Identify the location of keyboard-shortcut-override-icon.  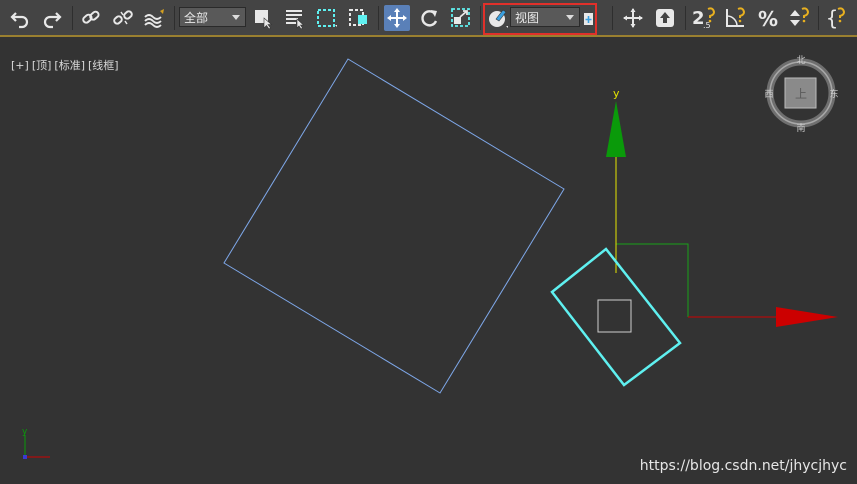
(665, 18).